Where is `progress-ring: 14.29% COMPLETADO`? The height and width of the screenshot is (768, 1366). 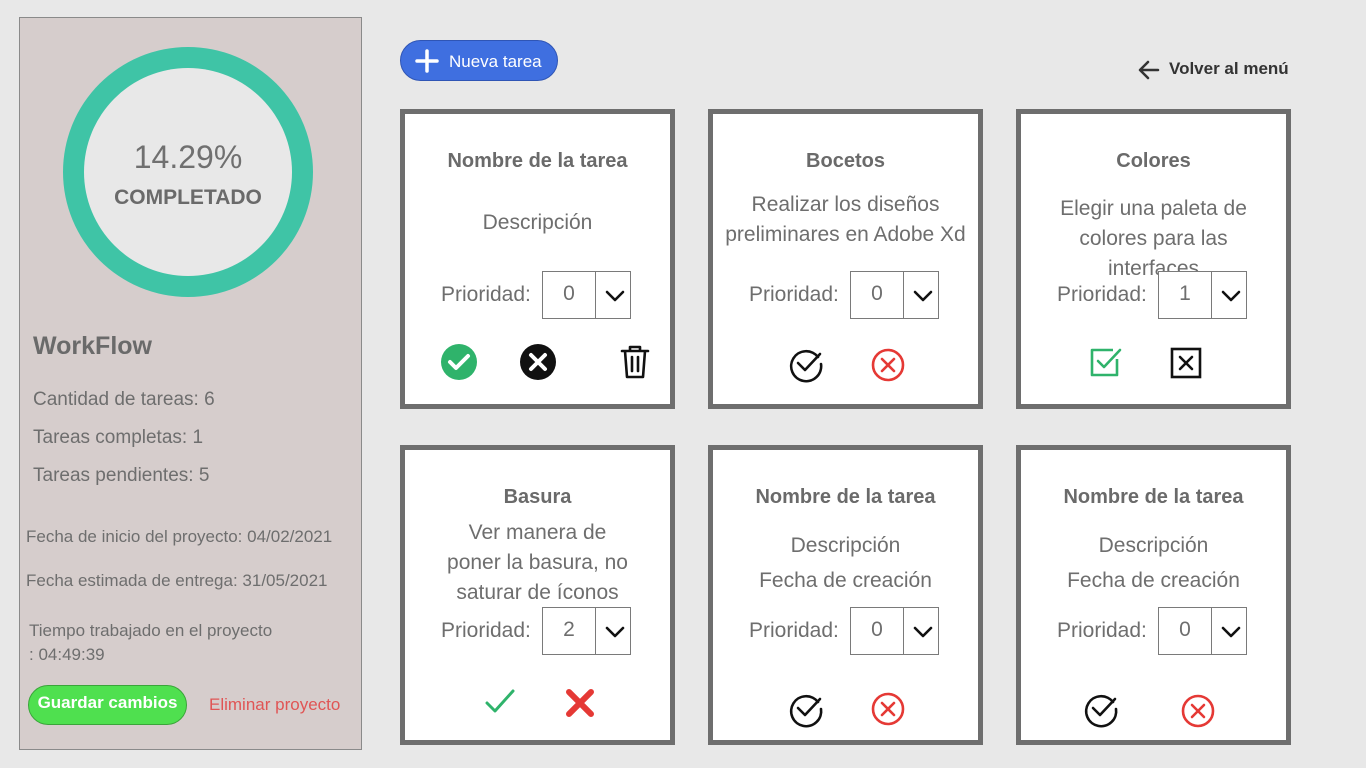 progress-ring: 14.29% COMPLETADO is located at coordinates (188, 172).